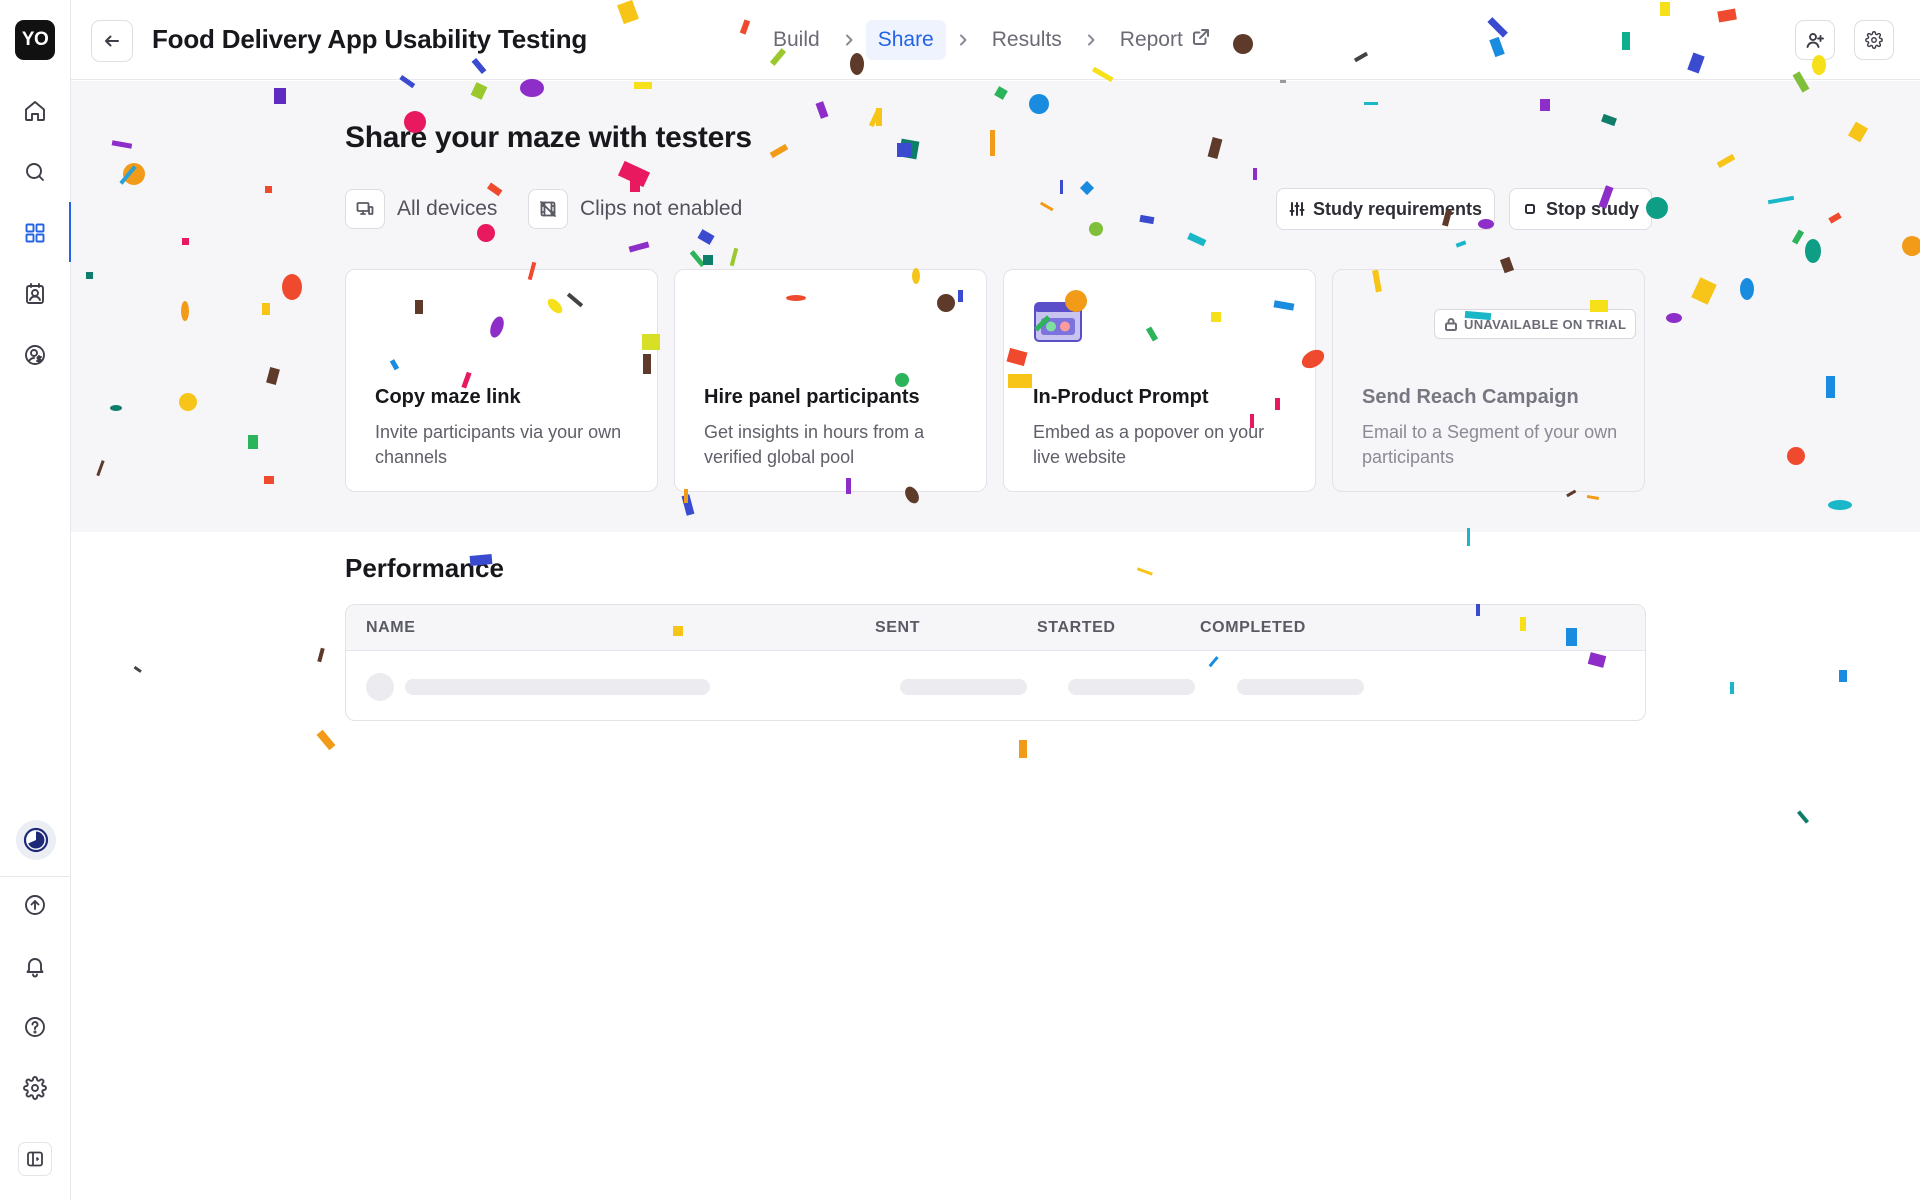 Image resolution: width=1920 pixels, height=1200 pixels. Describe the element at coordinates (1131, 687) in the screenshot. I see `loading-started-placeholder` at that location.